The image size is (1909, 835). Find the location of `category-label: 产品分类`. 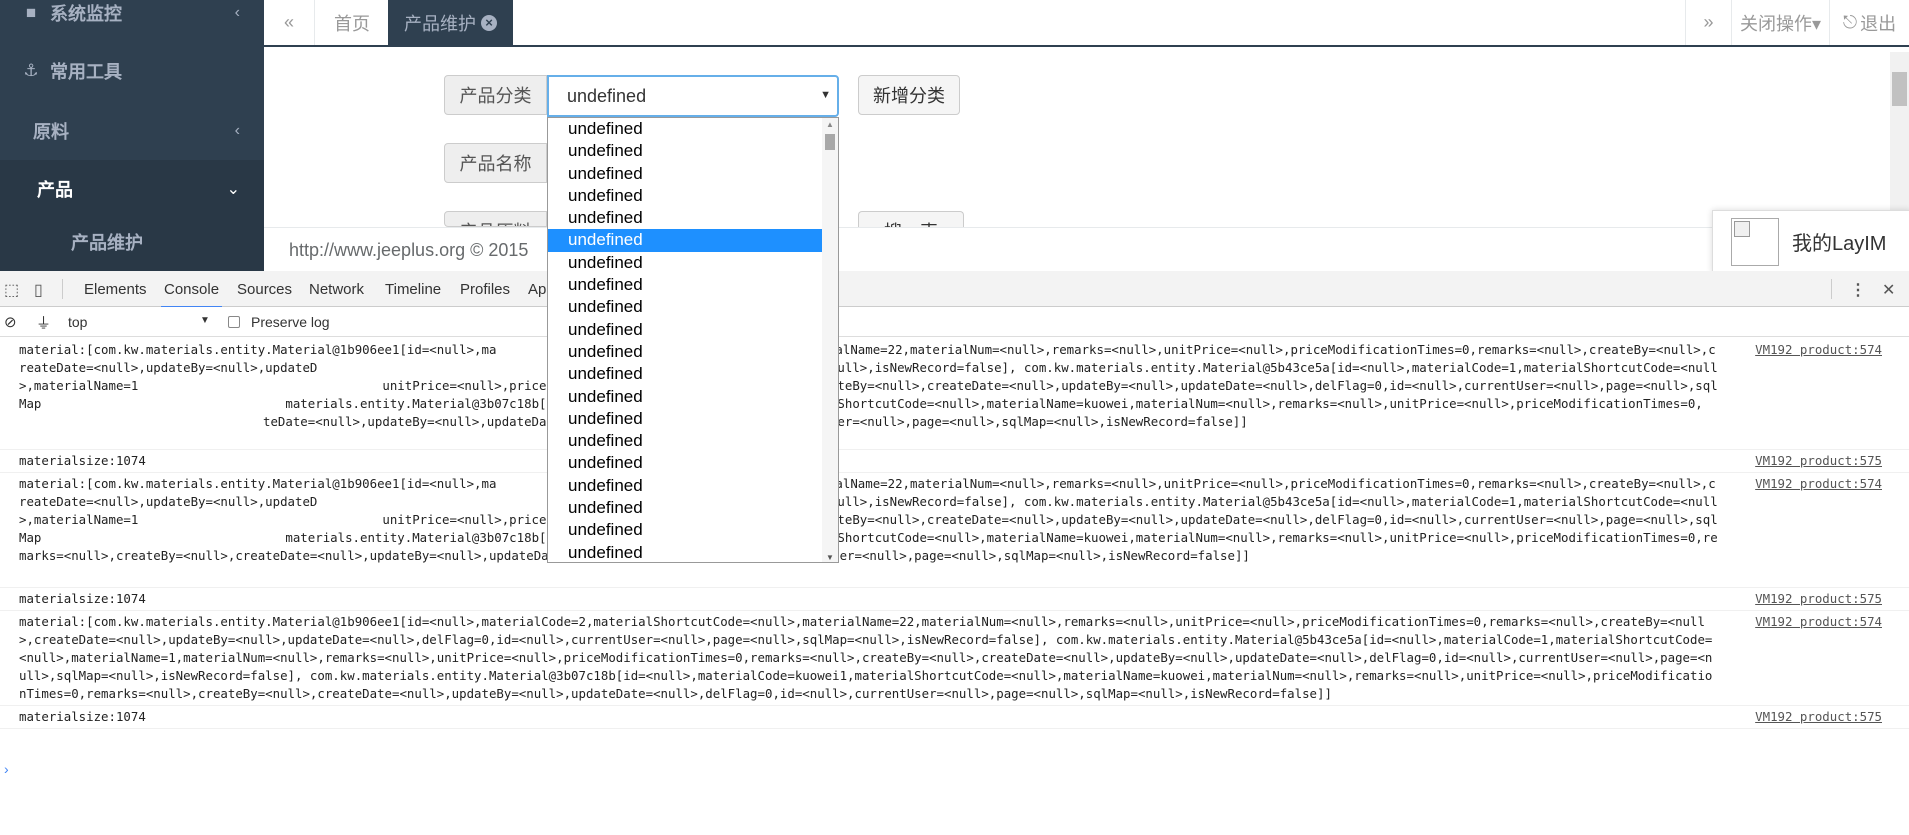

category-label: 产品分类 is located at coordinates (495, 95).